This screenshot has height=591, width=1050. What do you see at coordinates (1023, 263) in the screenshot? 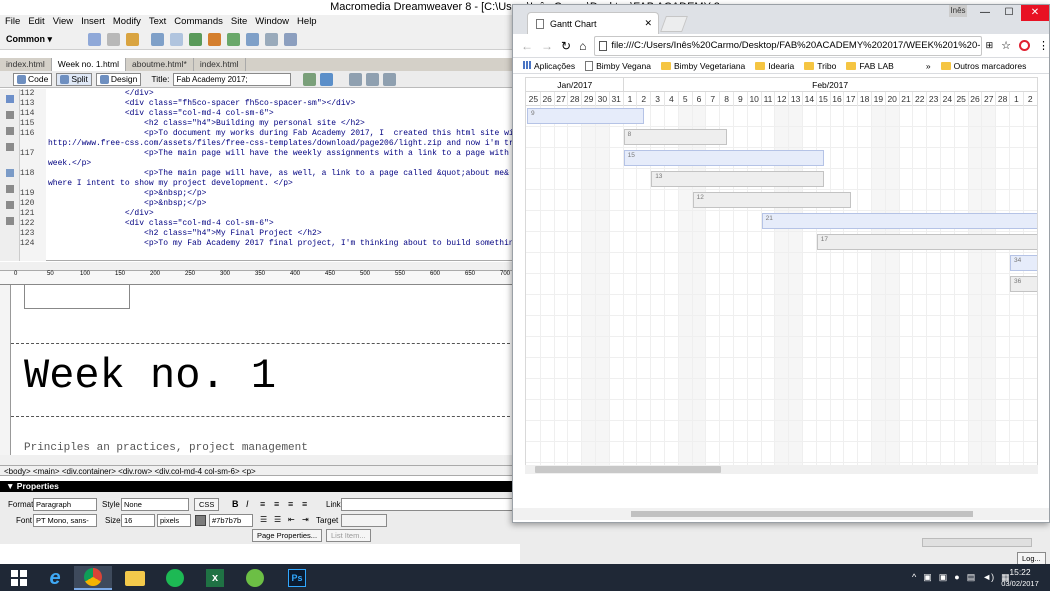
I see `gantt-task-bar: 34` at bounding box center [1023, 263].